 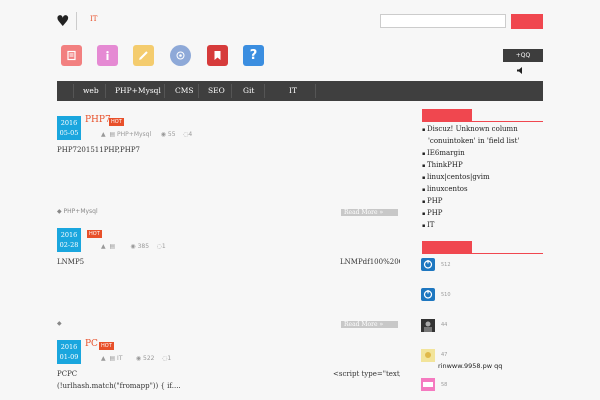 I want to click on post-day: 02-28, so click(x=69, y=245).